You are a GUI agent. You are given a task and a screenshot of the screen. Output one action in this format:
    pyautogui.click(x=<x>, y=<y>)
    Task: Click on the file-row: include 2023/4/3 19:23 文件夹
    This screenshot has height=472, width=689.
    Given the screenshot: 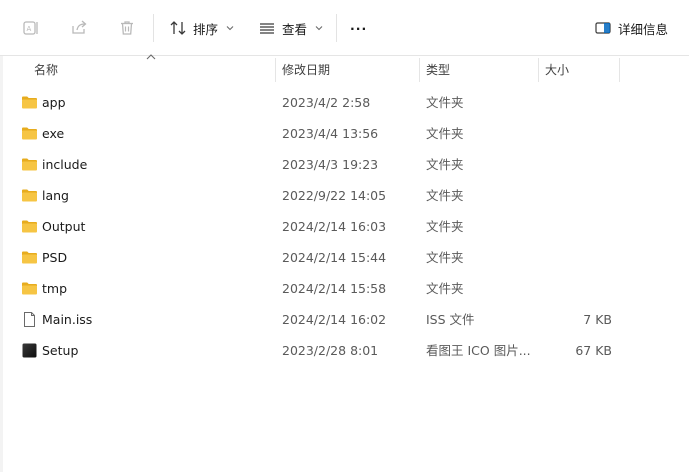 What is the action you would take?
    pyautogui.click(x=344, y=164)
    